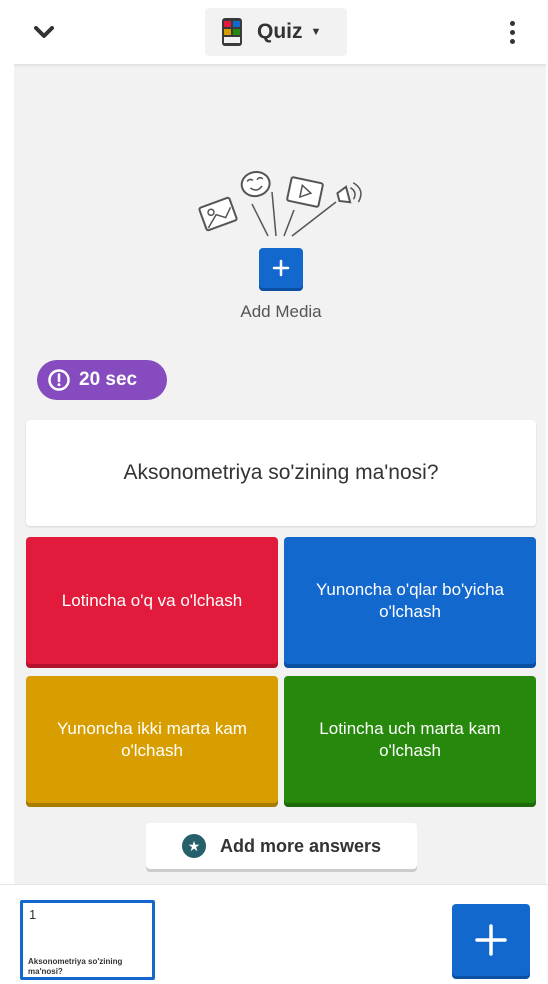  I want to click on slide-number: 1, so click(33, 914).